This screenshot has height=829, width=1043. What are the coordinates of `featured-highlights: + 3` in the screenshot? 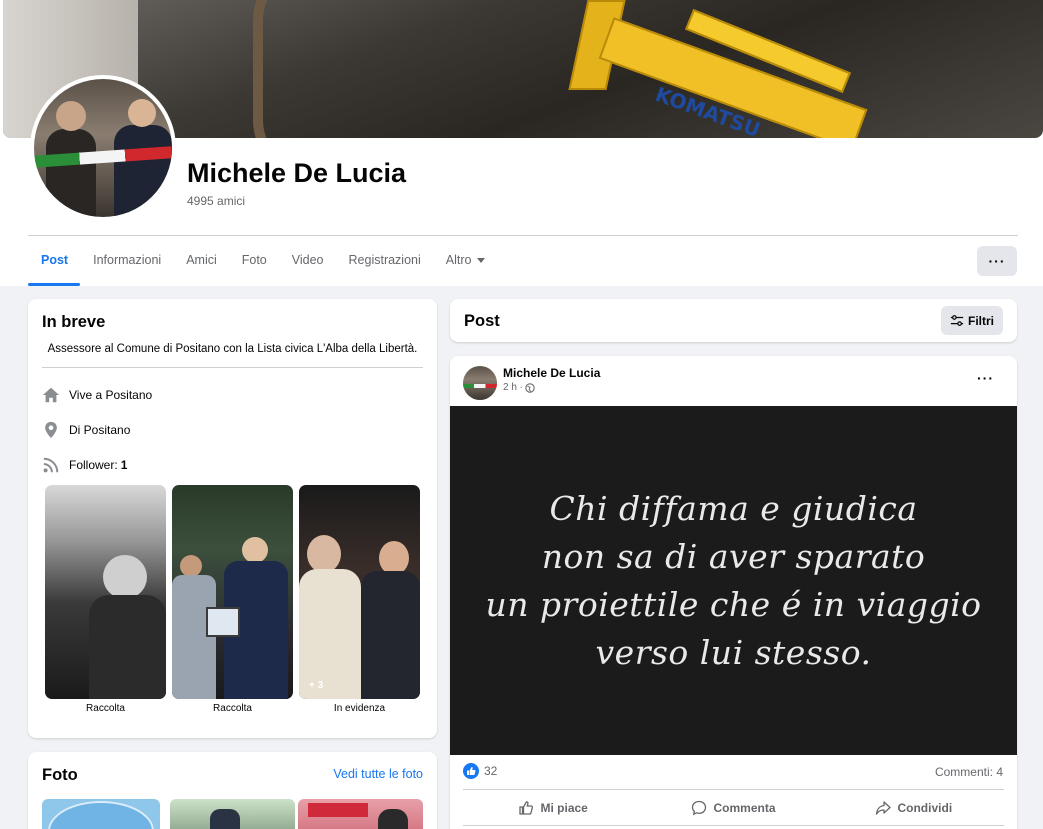 It's located at (359, 592).